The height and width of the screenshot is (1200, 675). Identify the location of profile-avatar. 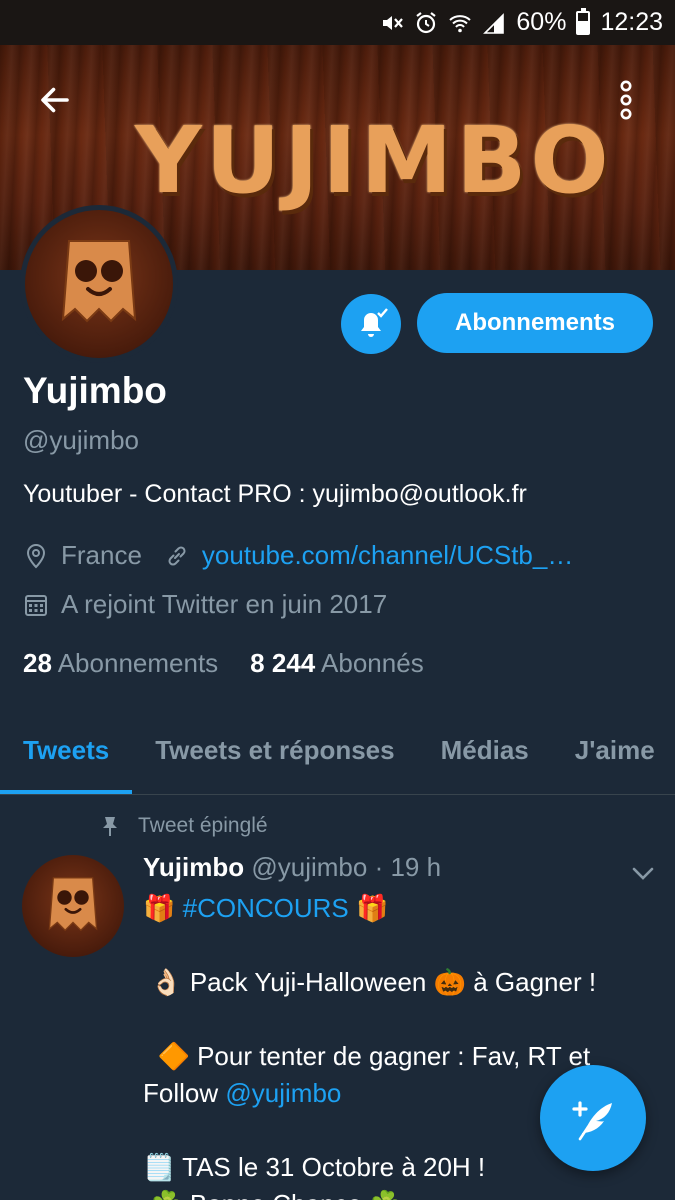
(99, 284).